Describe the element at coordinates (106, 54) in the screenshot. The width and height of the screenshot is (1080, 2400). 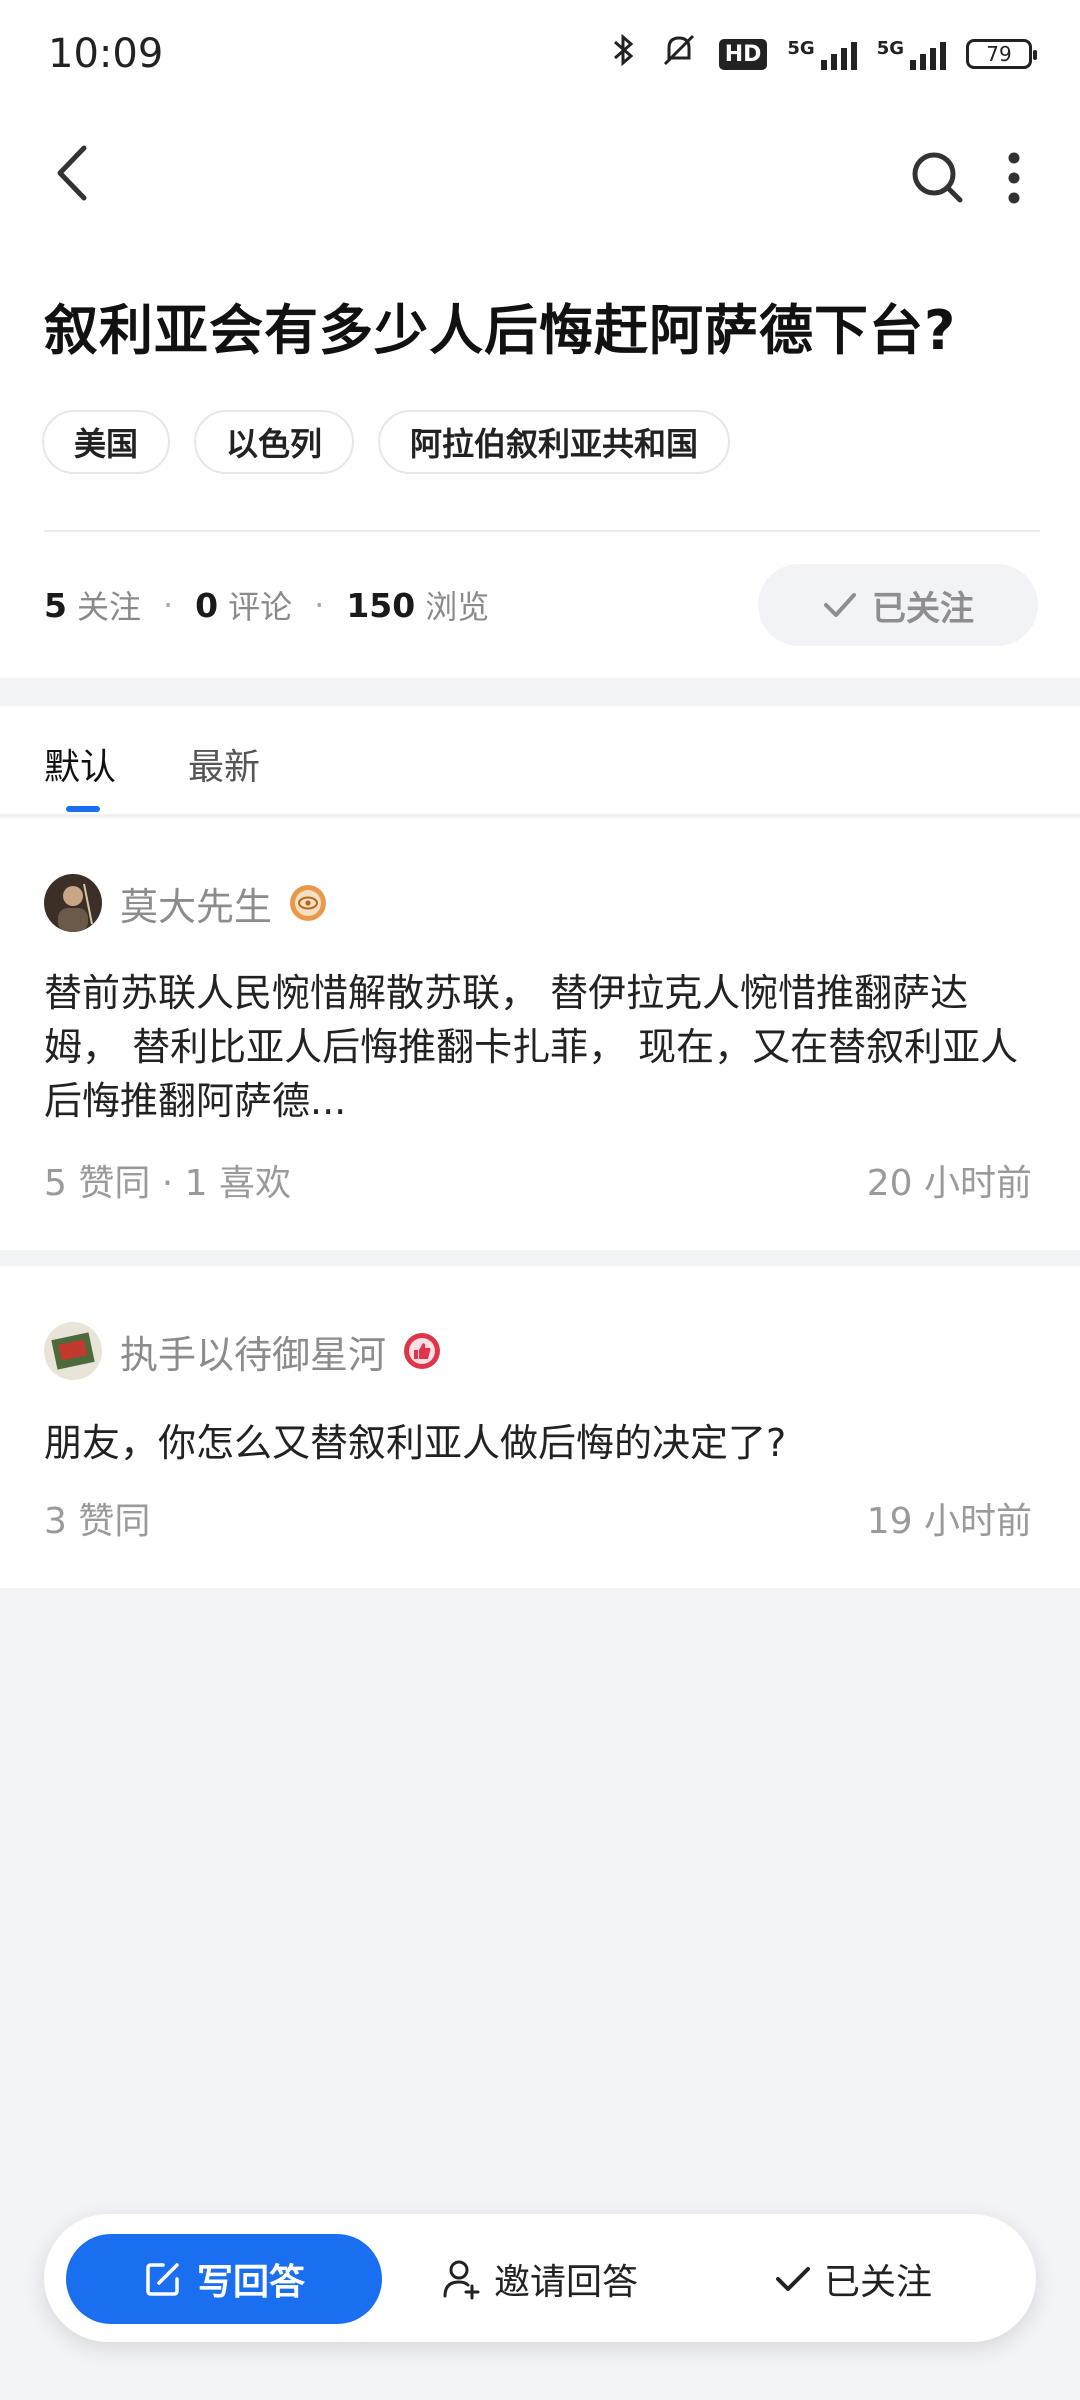
I see `status-time: 10:09` at that location.